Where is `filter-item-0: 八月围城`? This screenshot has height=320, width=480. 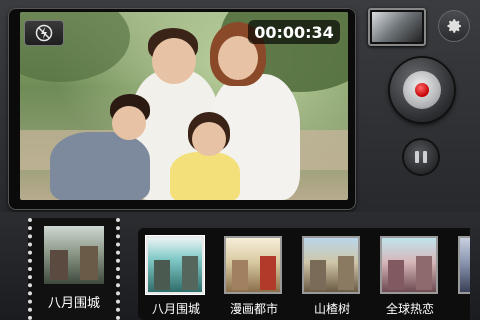 filter-item-0: 八月围城 is located at coordinates (176, 277).